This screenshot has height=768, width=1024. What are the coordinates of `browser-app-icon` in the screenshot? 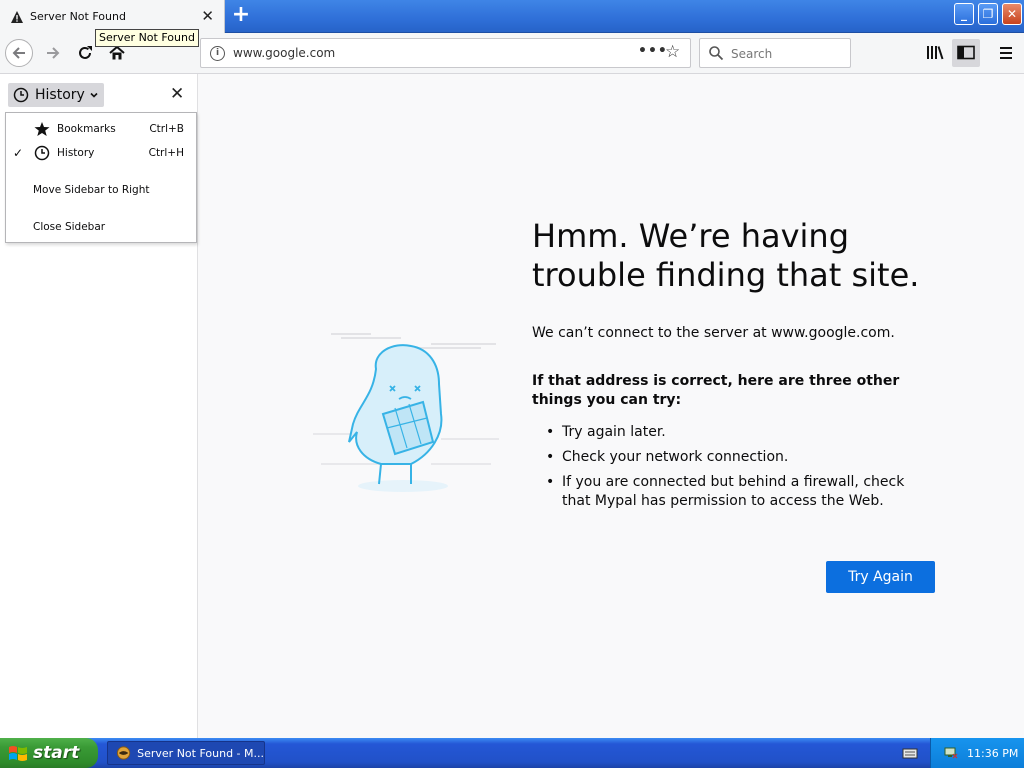 It's located at (123, 753).